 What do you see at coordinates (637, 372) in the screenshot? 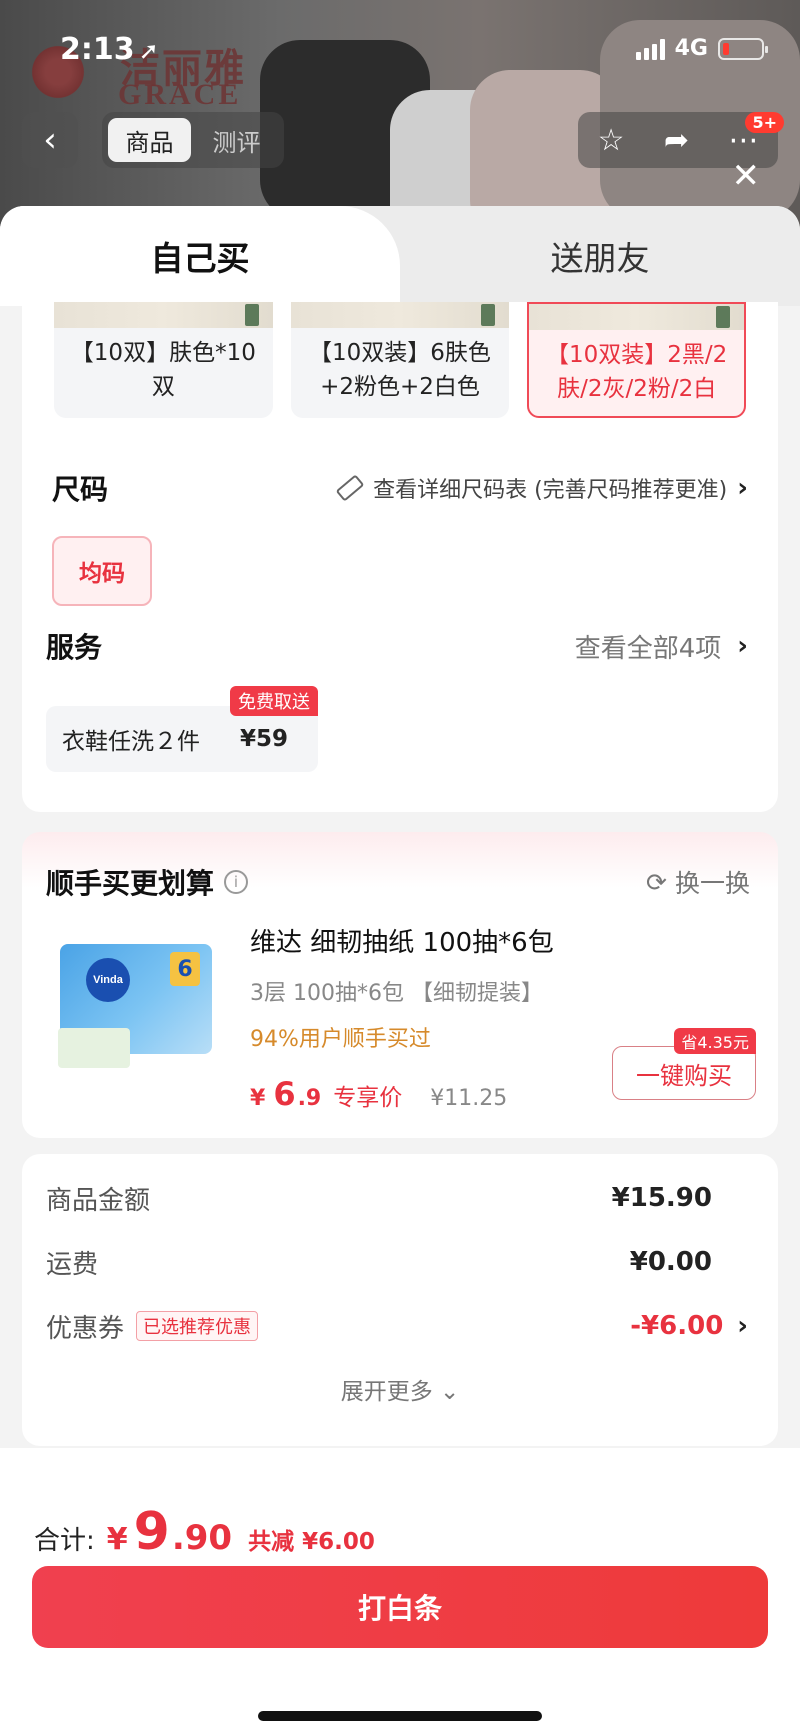
I see `variant-label: 【10双装】2黑/2肤/2灰/2粉/2白` at bounding box center [637, 372].